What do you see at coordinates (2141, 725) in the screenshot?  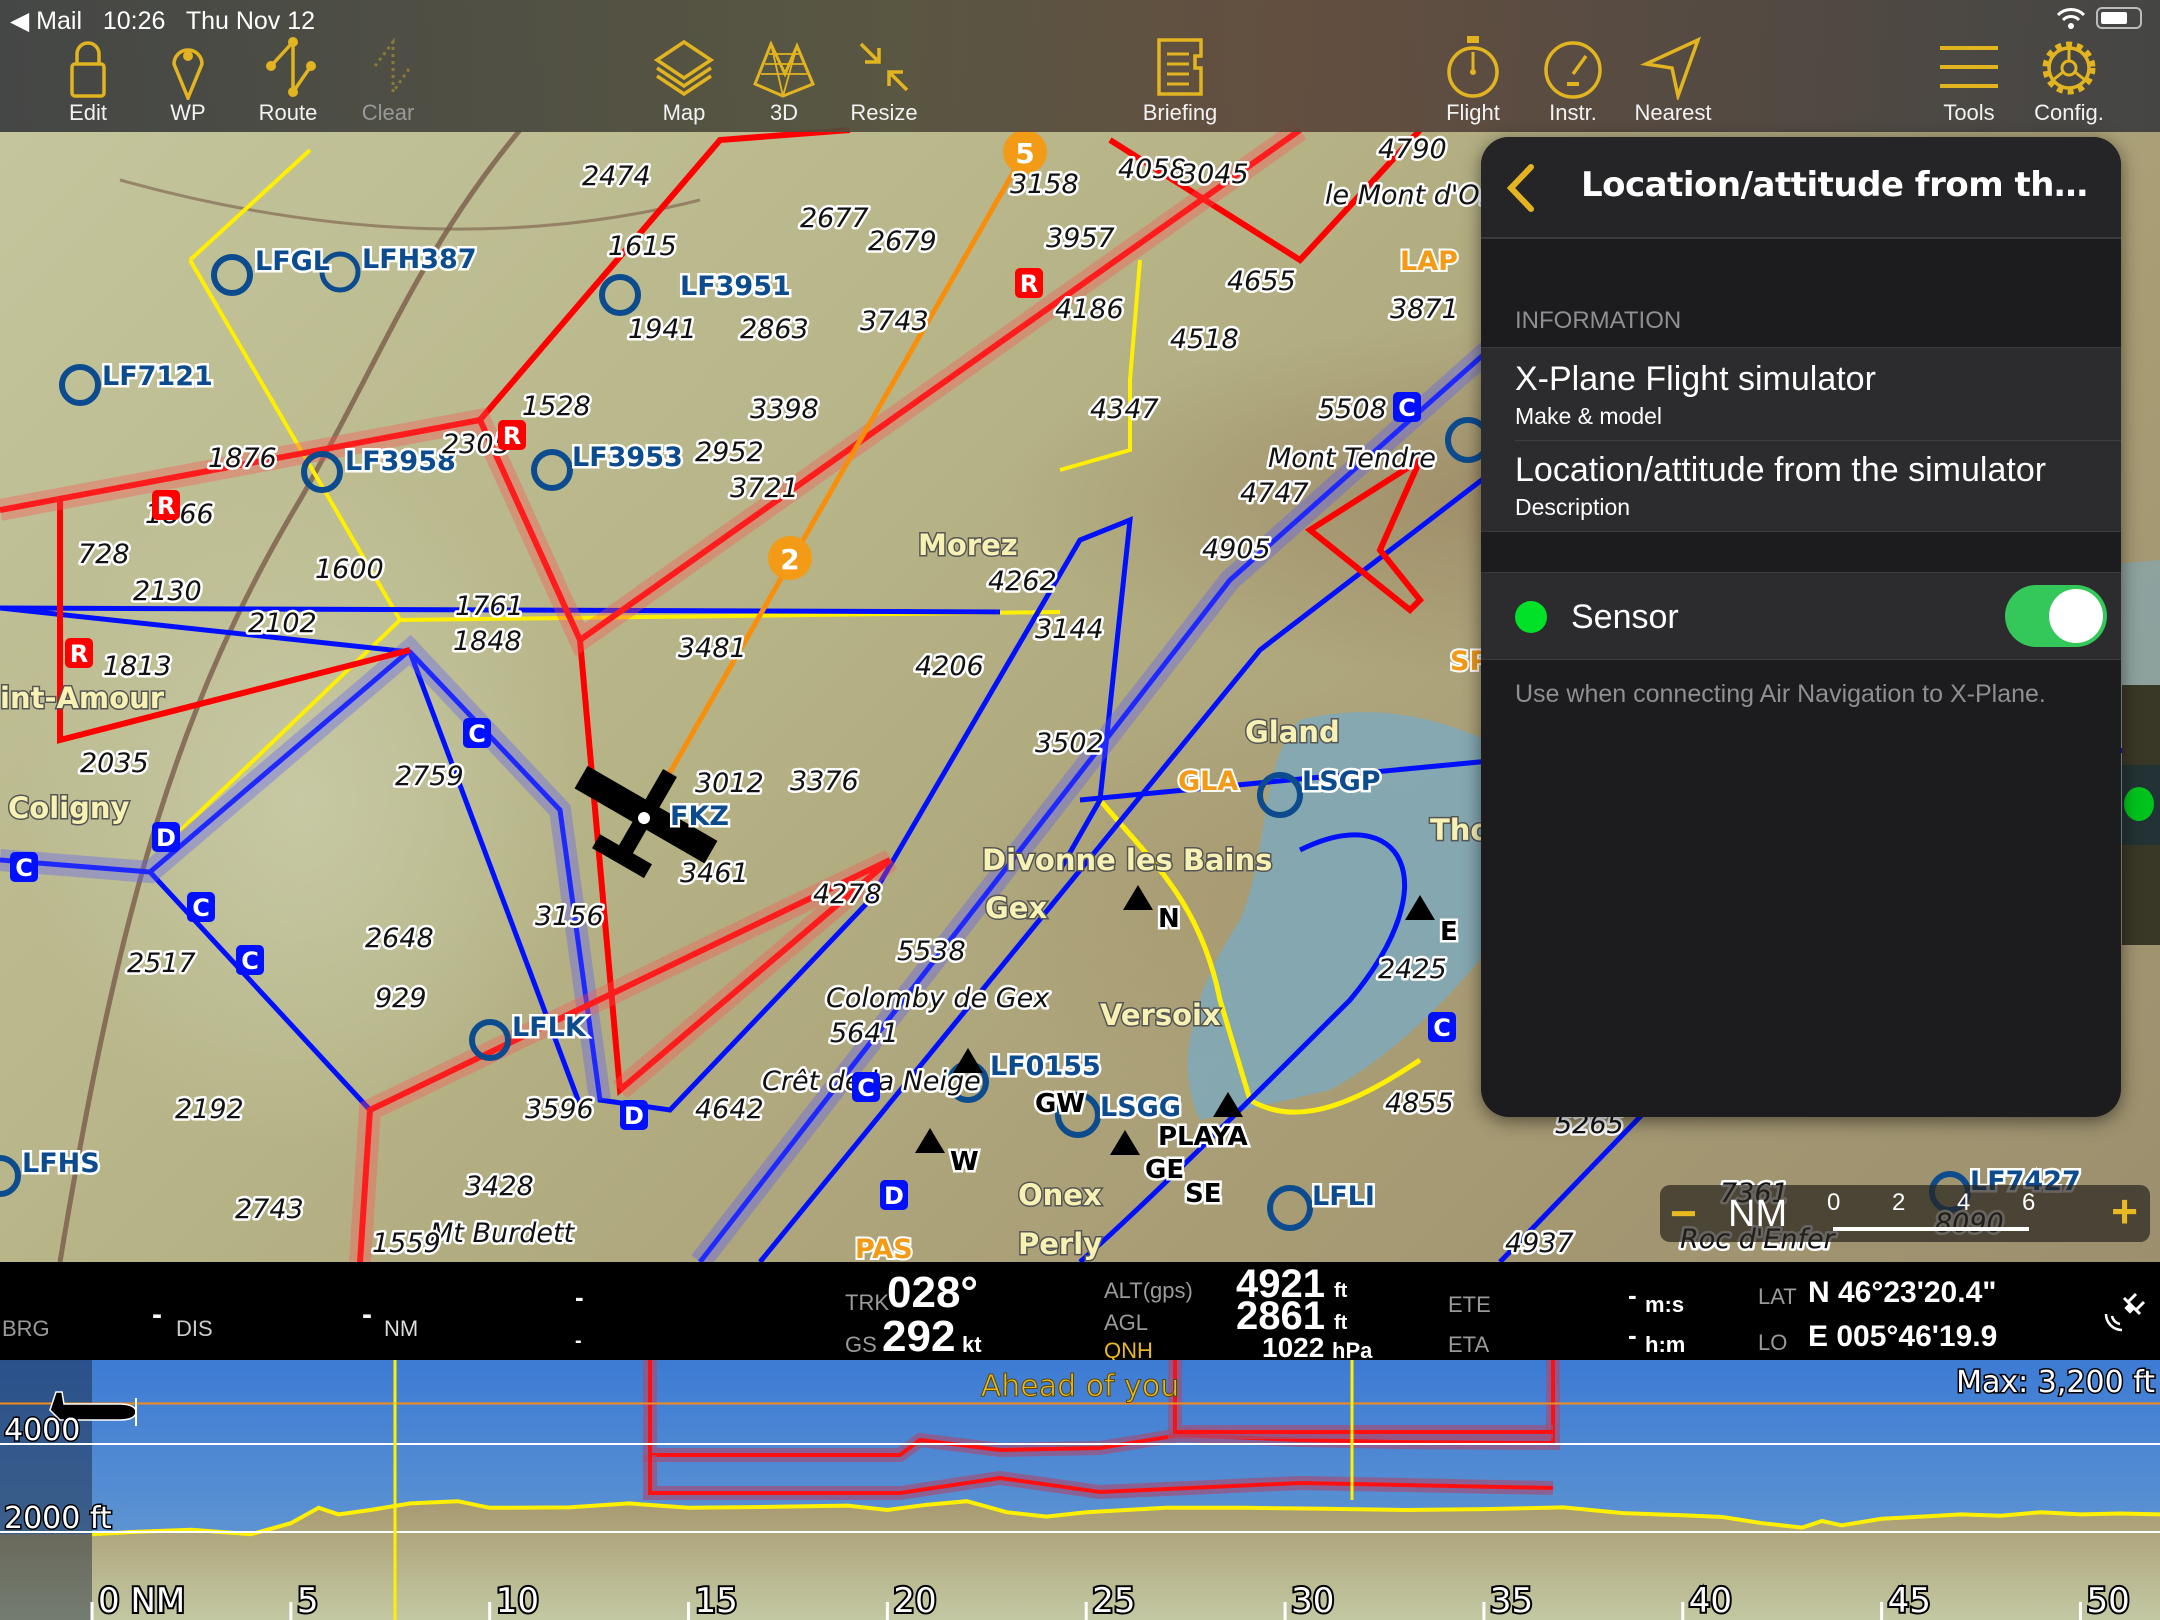 I see `side-tab-checklist` at bounding box center [2141, 725].